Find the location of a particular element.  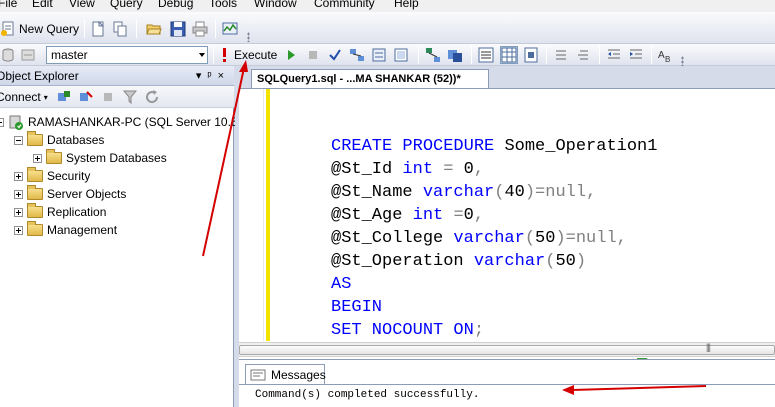

operator: = is located at coordinates (458, 215).